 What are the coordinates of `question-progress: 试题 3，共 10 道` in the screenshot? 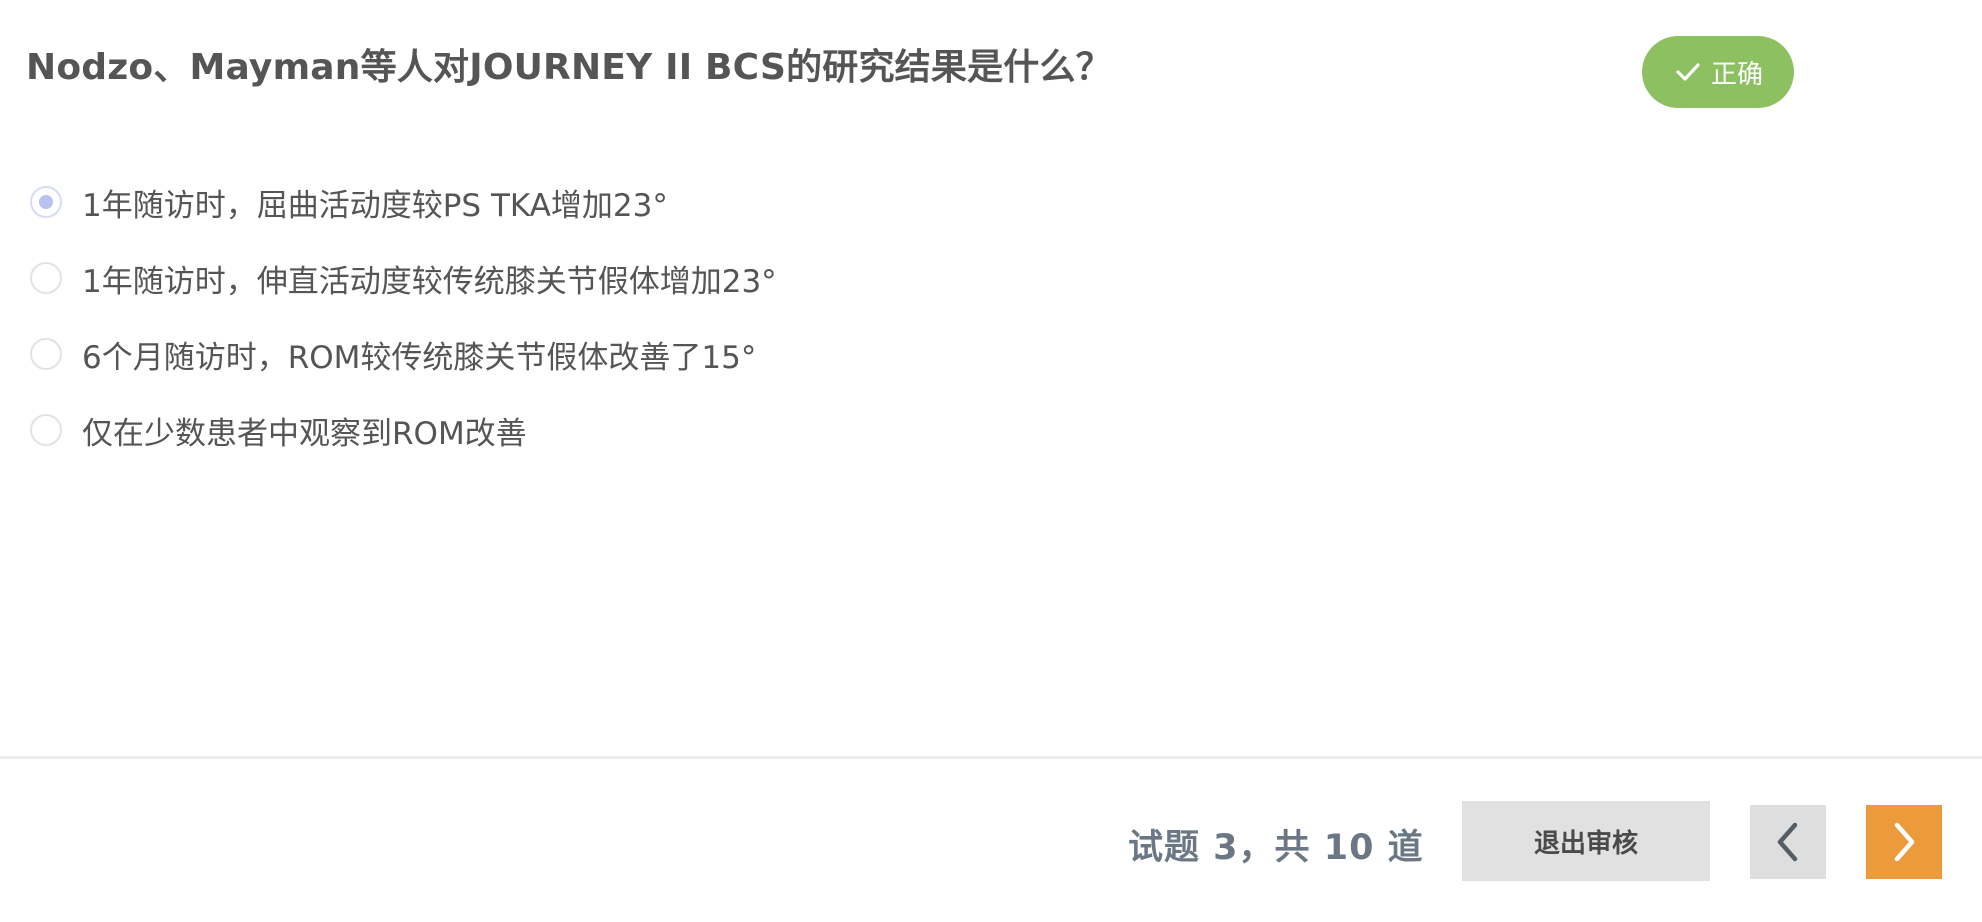 It's located at (1276, 848).